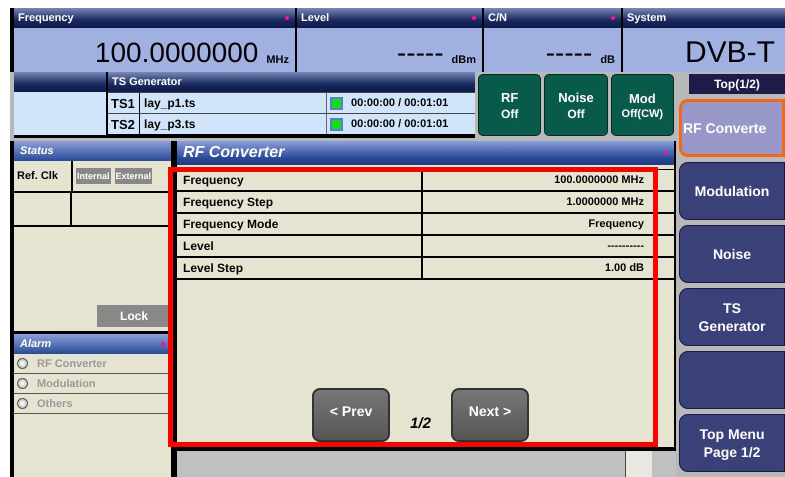  Describe the element at coordinates (576, 105) in the screenshot. I see `toggle-button: Noise Off` at that location.